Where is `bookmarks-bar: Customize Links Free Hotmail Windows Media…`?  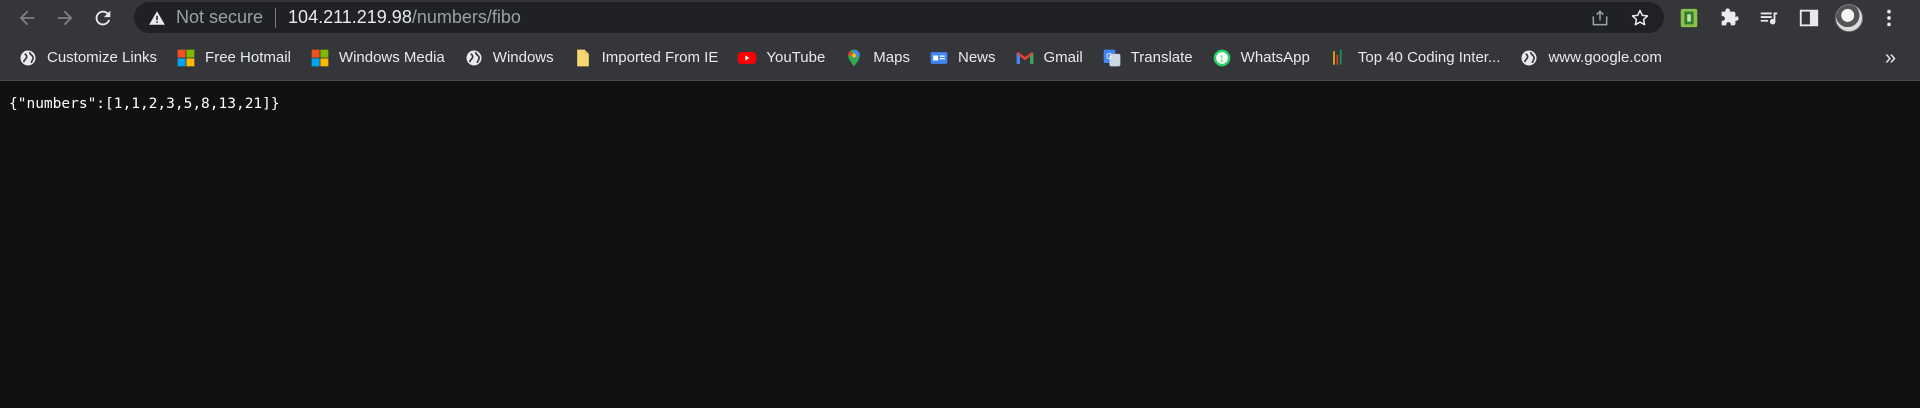 bookmarks-bar: Customize Links Free Hotmail Windows Media… is located at coordinates (960, 58).